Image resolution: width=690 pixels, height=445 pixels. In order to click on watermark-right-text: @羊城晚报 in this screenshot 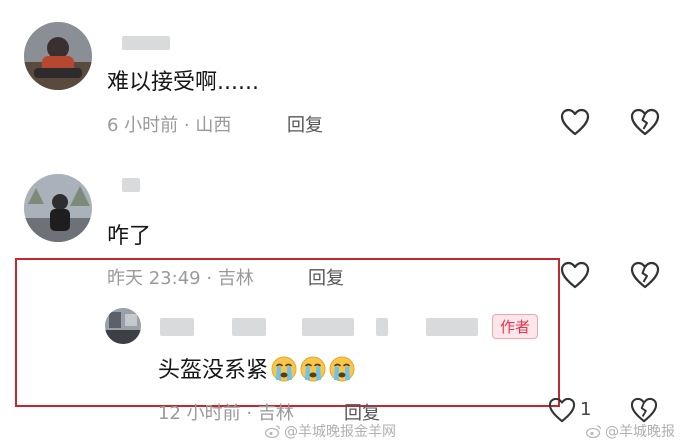, I will do `click(640, 432)`.